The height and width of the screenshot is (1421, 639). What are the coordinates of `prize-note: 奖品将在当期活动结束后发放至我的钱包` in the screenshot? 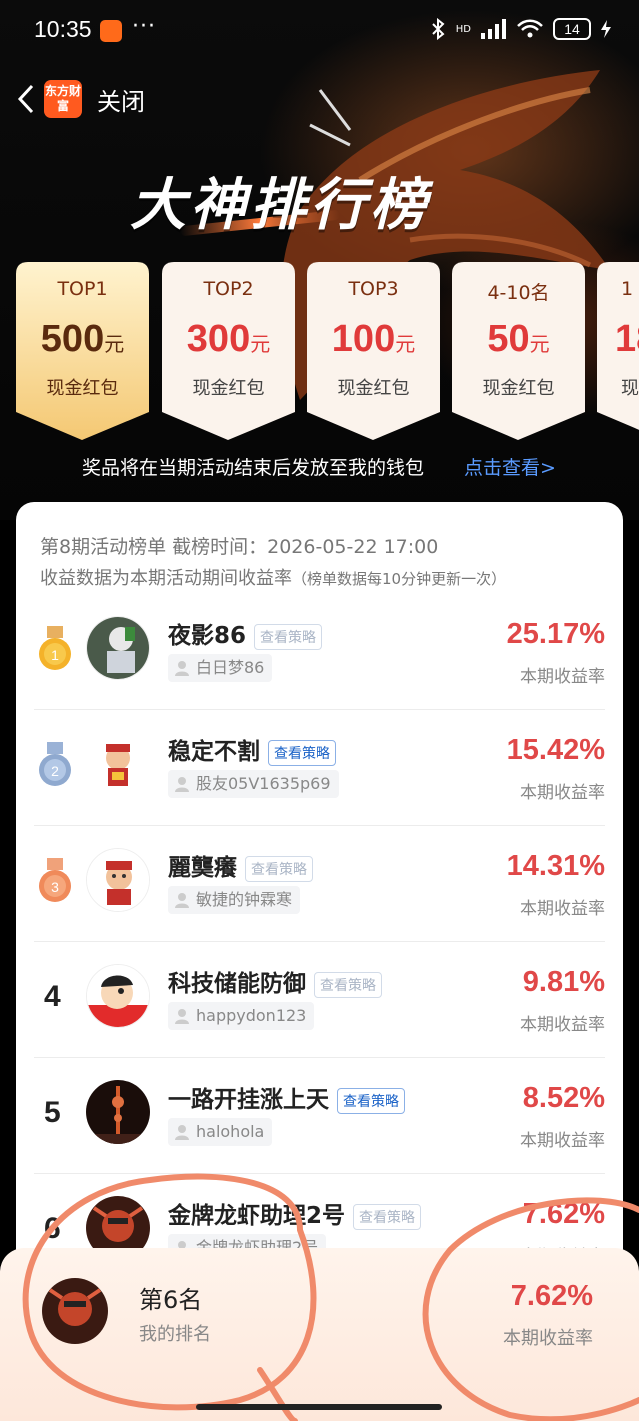 It's located at (253, 468).